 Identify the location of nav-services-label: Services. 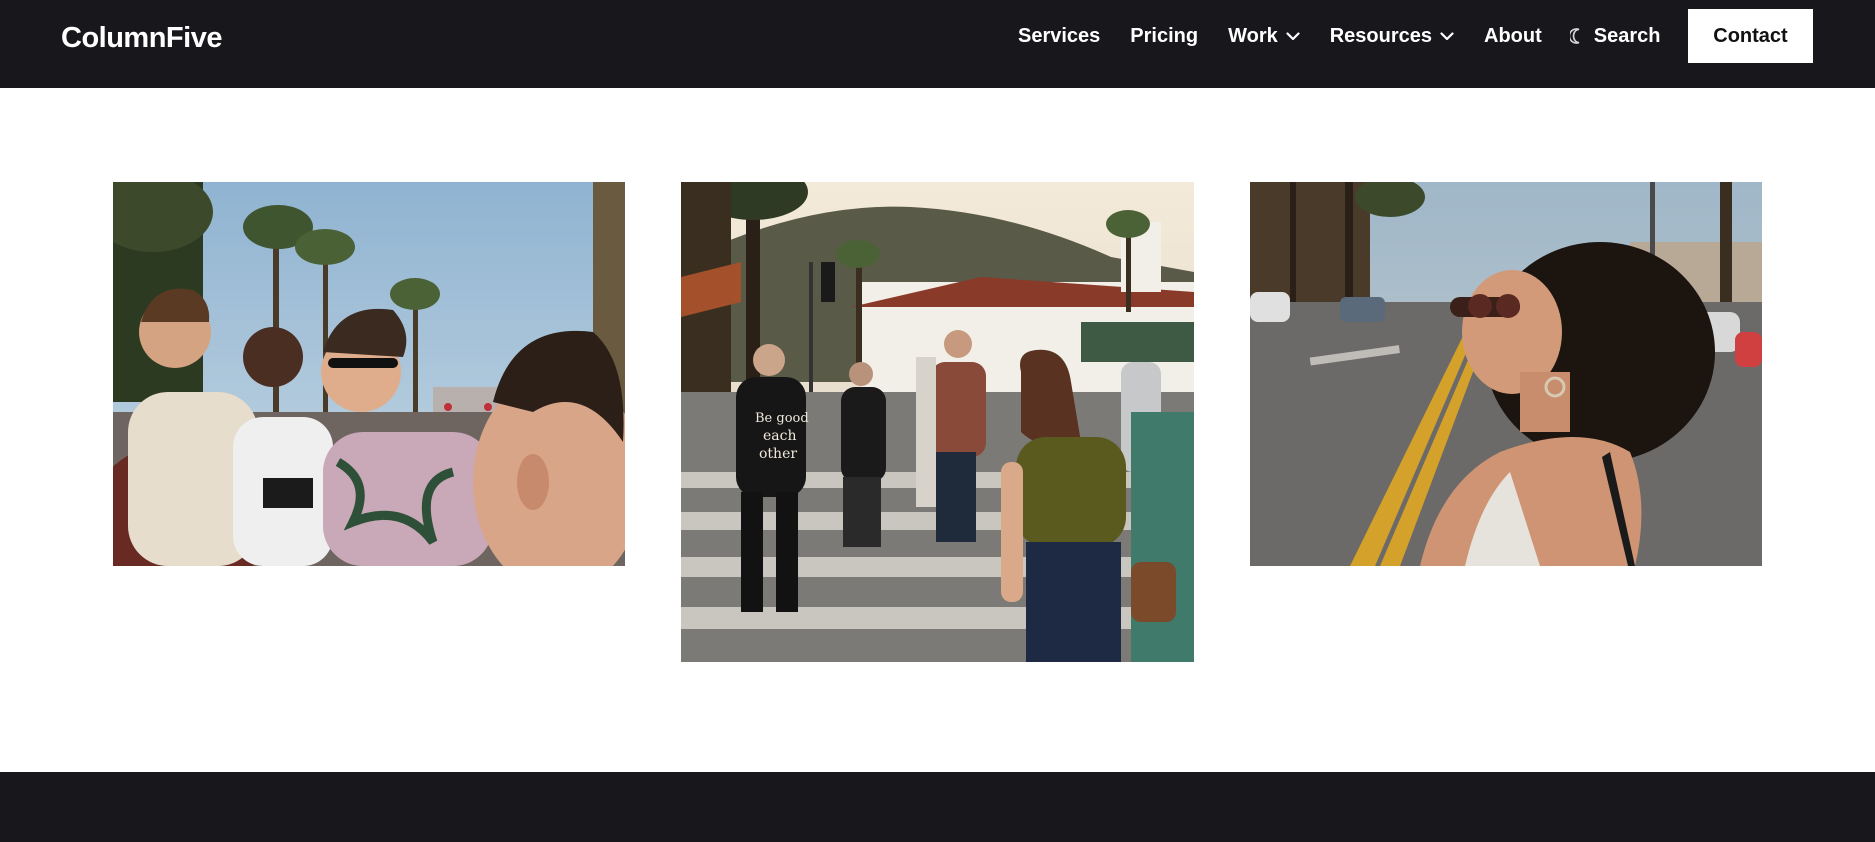
(1059, 35).